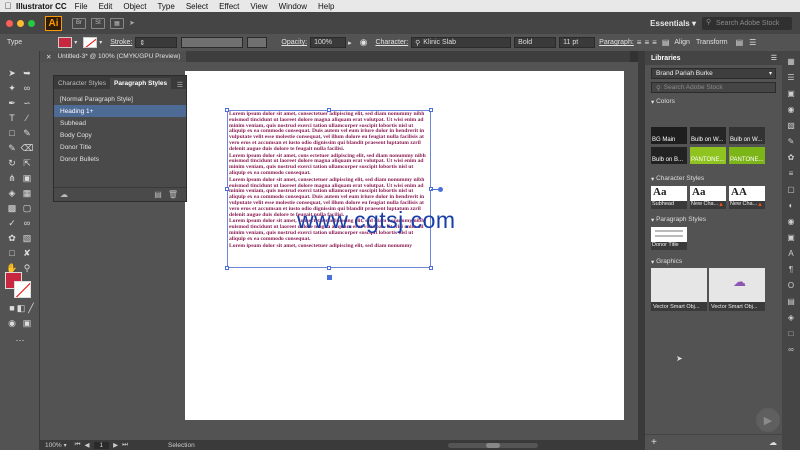  Describe the element at coordinates (616, 42) in the screenshot. I see `paragraph-label: Paragraph:` at that location.